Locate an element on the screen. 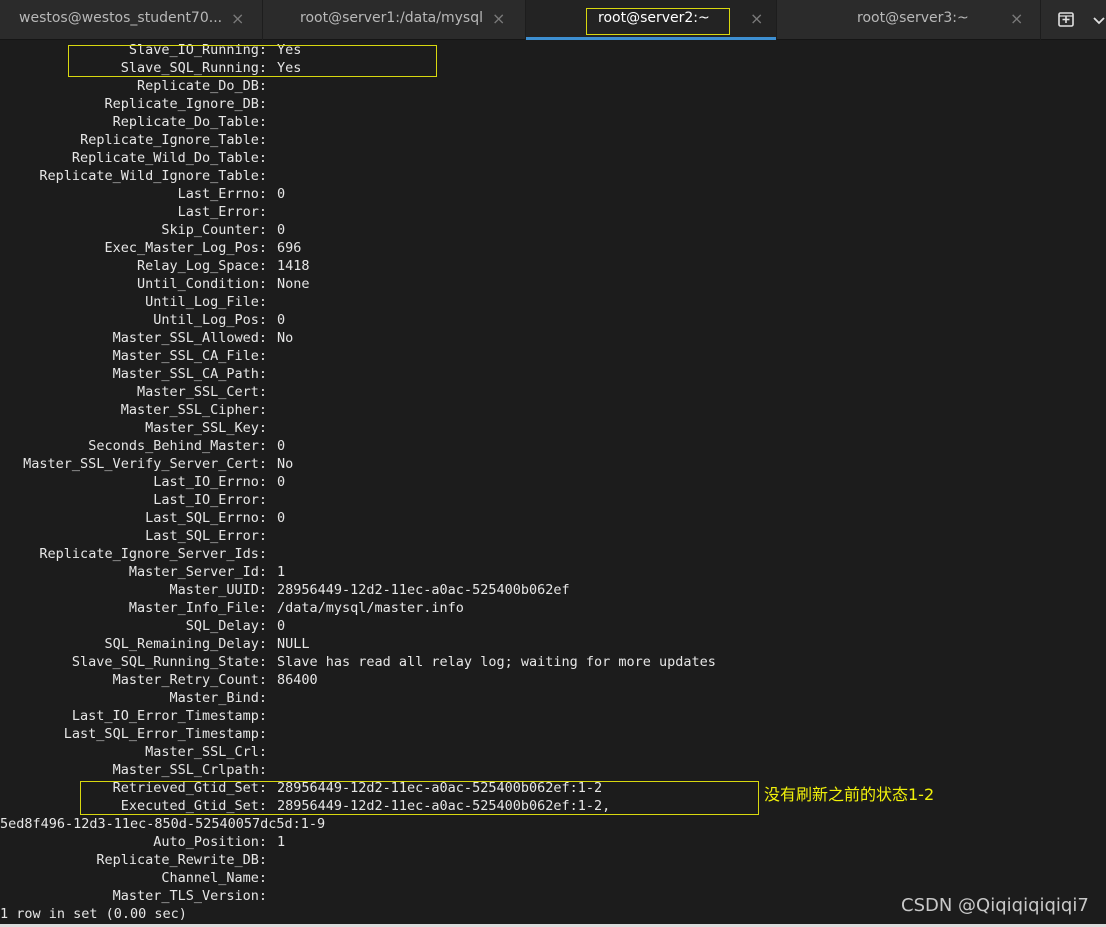 This screenshot has width=1106, height=927. new-terminal-icon is located at coordinates (1066, 19).